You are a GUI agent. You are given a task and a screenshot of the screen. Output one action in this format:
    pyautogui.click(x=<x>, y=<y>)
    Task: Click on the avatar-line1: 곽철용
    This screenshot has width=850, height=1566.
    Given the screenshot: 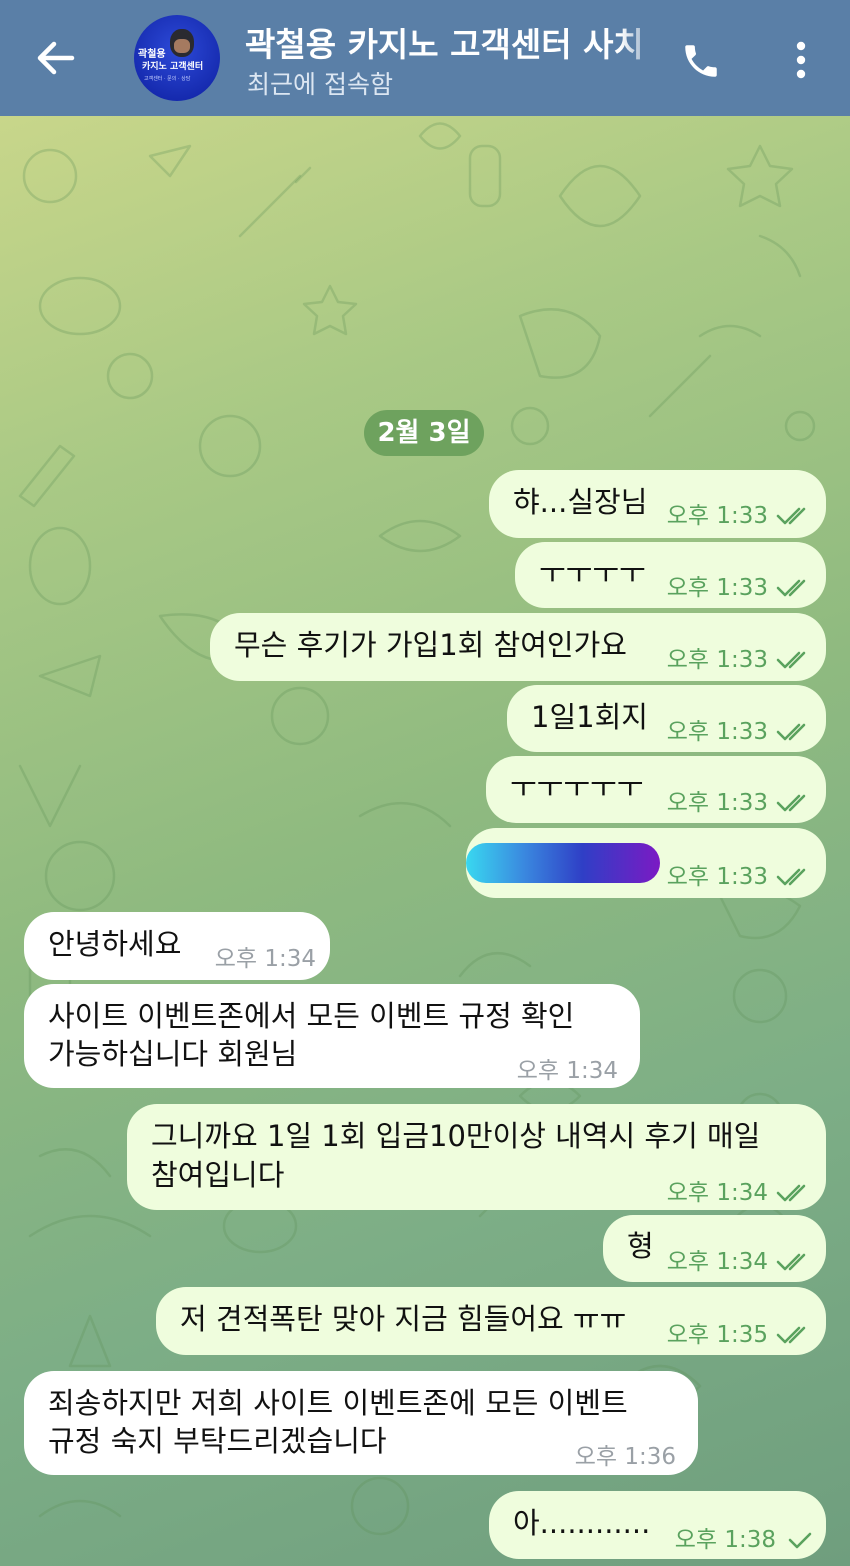 What is the action you would take?
    pyautogui.click(x=152, y=54)
    